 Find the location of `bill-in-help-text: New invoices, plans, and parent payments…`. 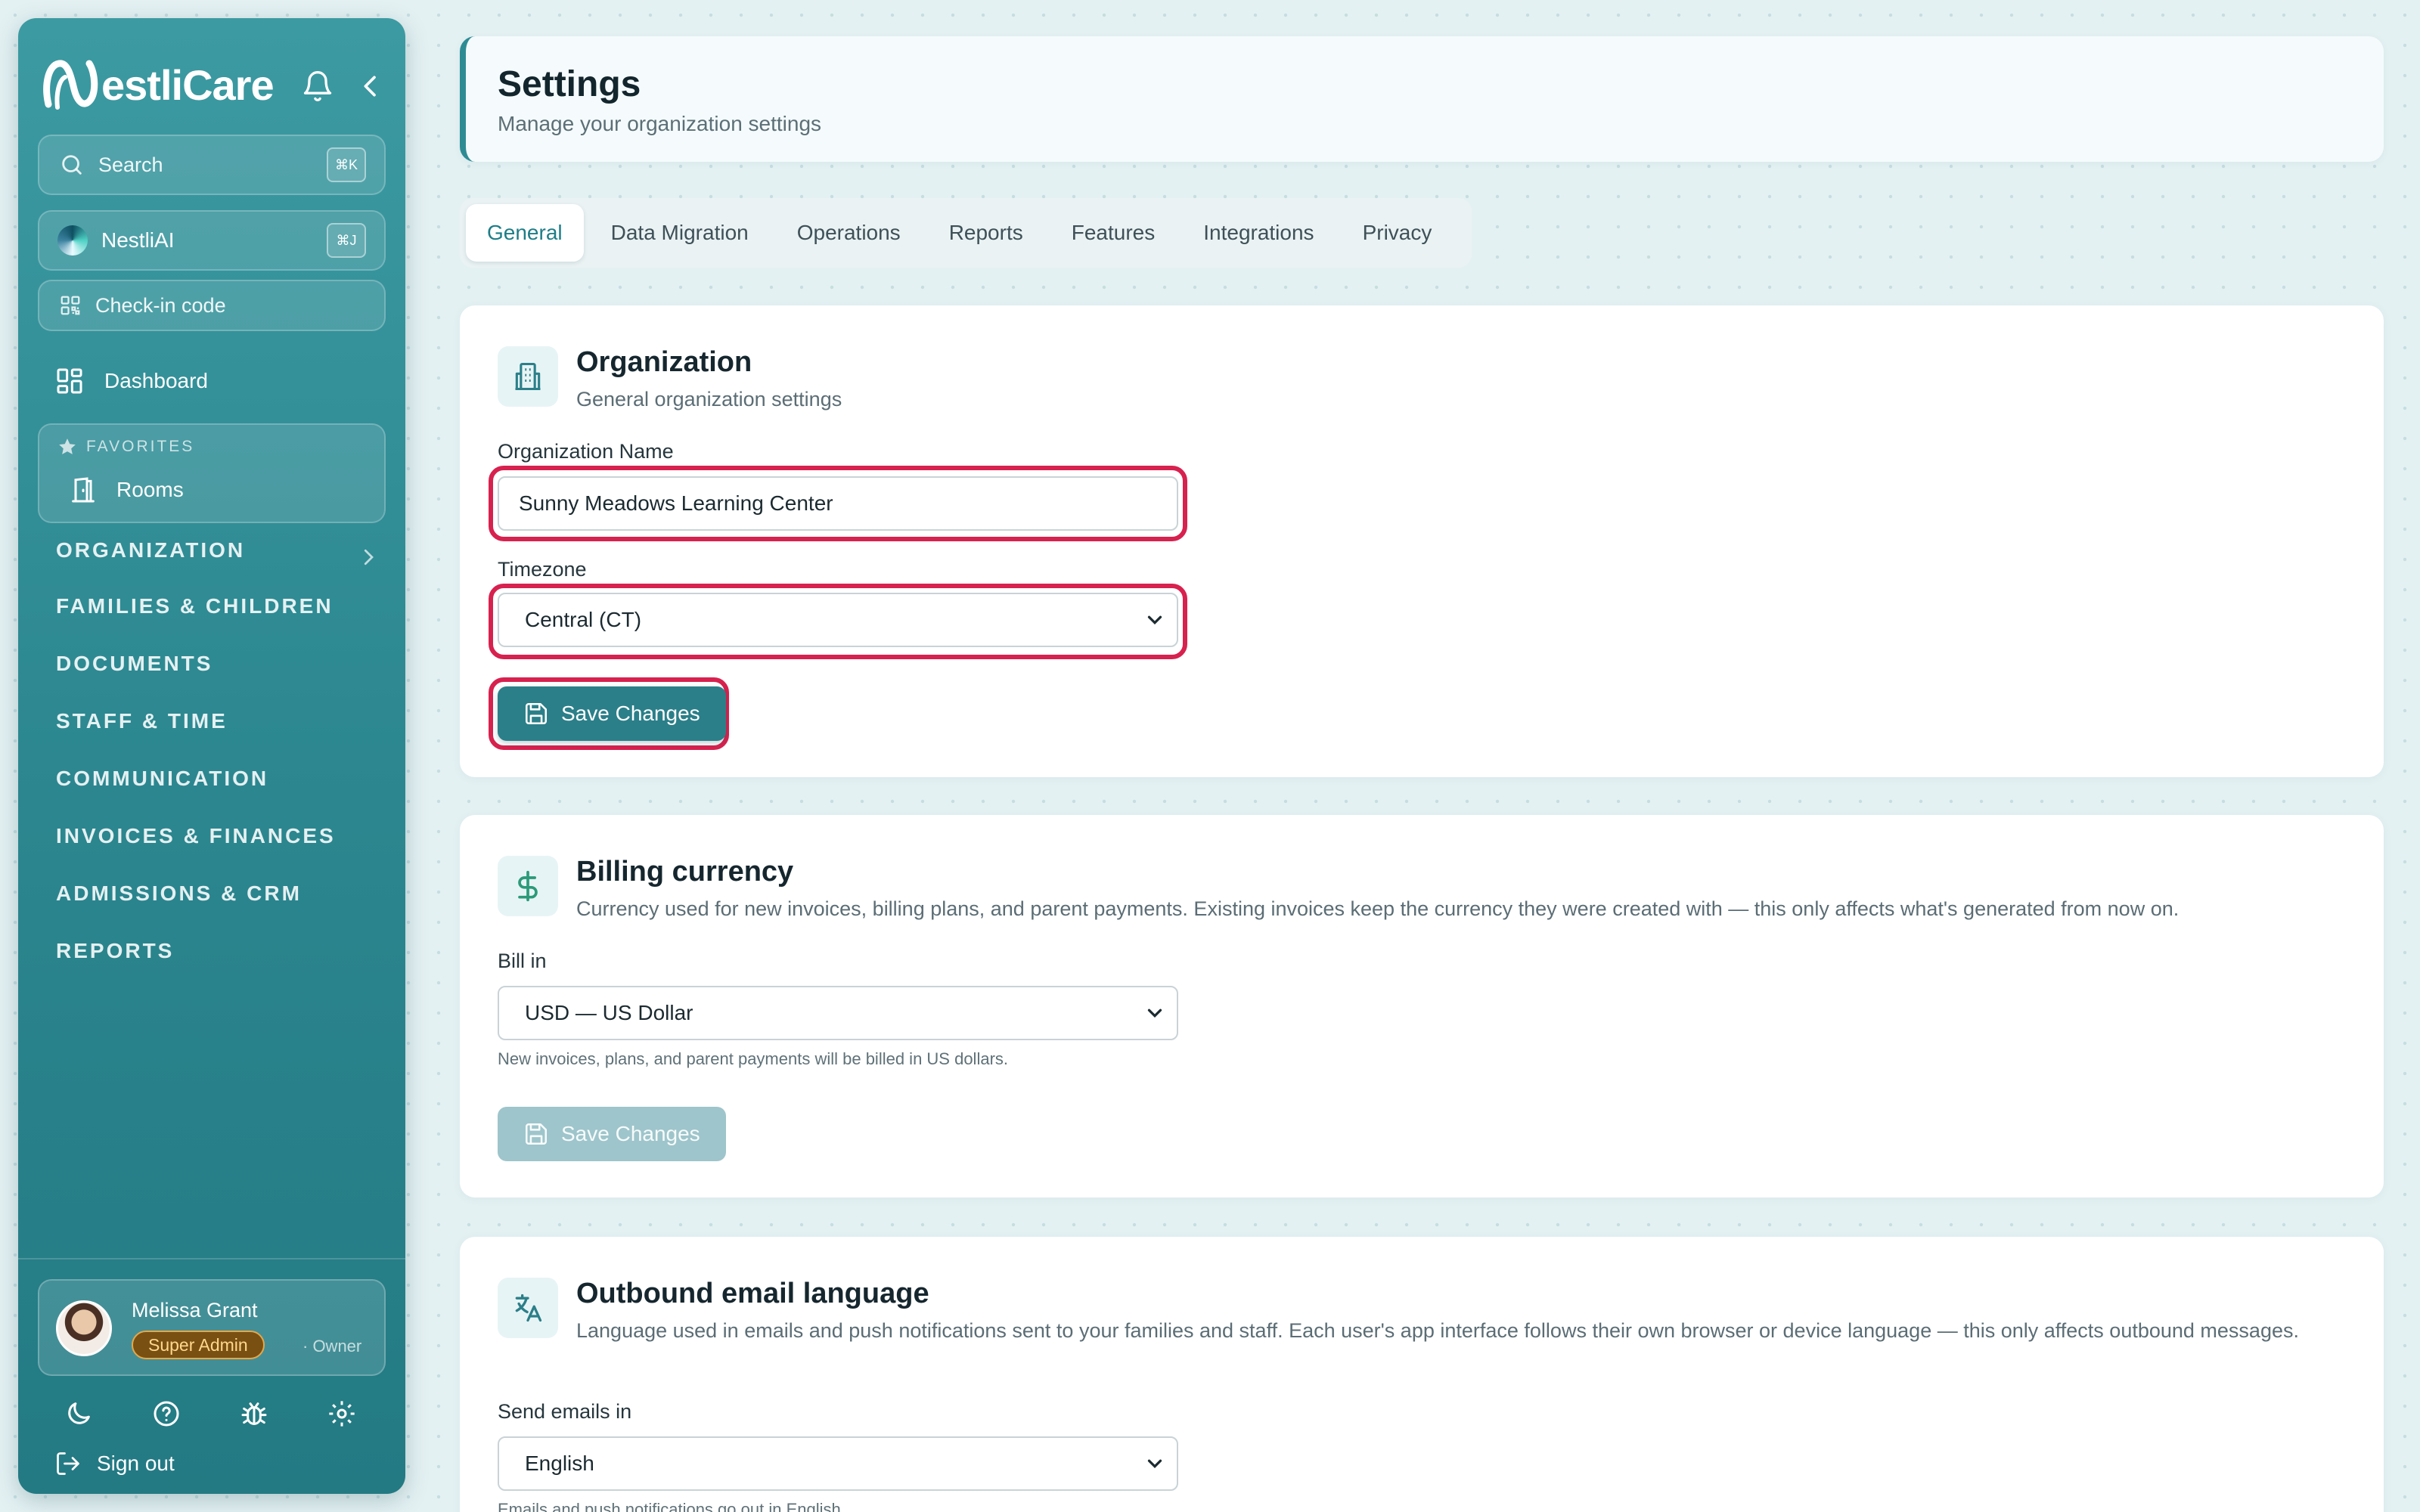

bill-in-help-text: New invoices, plans, and parent payments… is located at coordinates (753, 1058).